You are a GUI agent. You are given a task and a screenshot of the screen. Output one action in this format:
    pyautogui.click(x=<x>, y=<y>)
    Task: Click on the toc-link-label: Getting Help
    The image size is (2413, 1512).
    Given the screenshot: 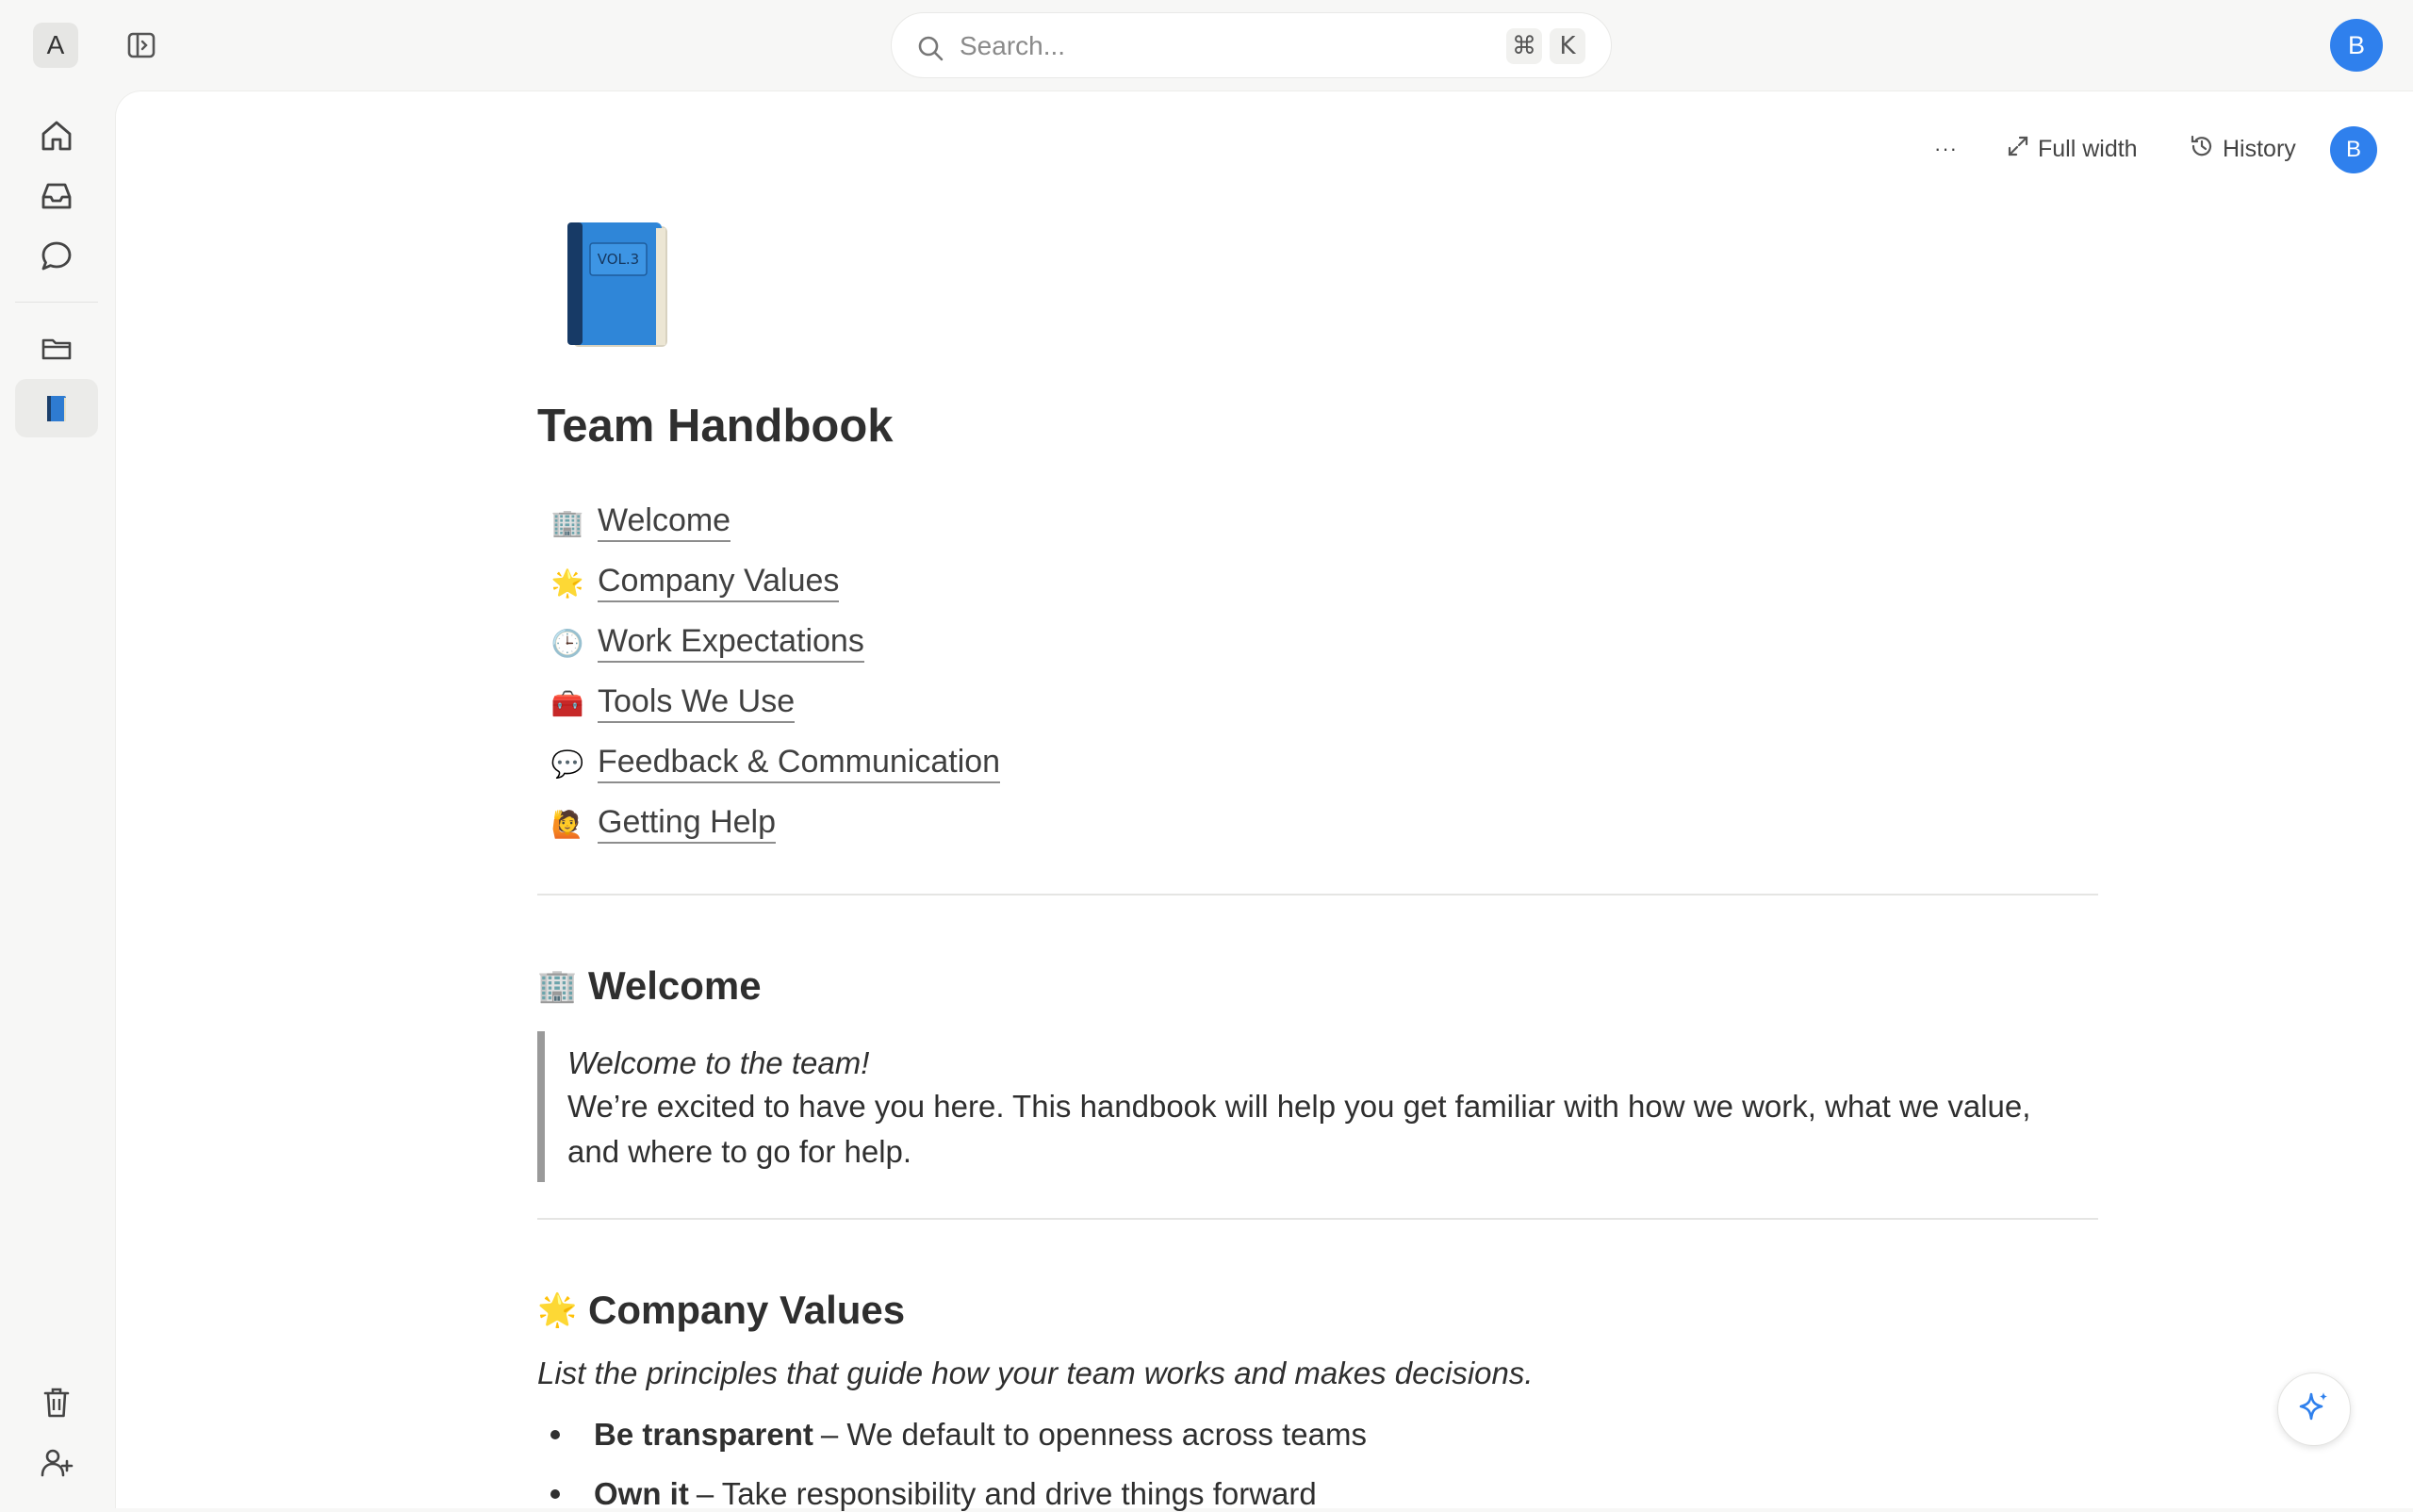 What is the action you would take?
    pyautogui.click(x=687, y=824)
    